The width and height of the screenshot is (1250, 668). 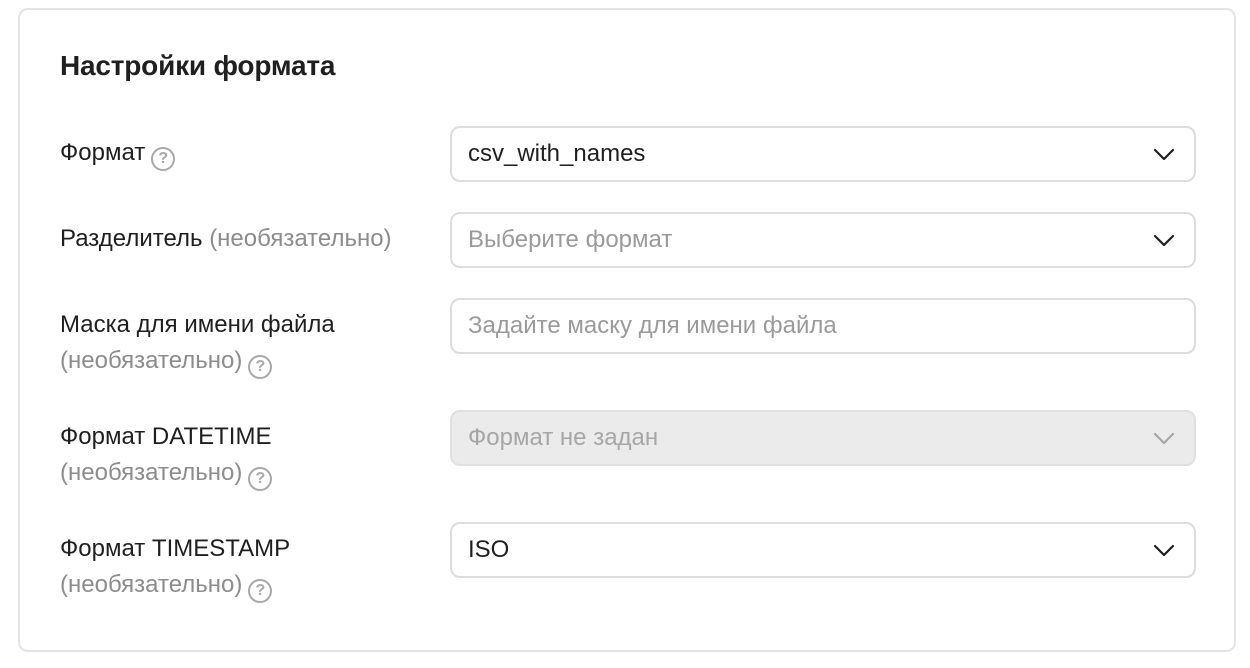 I want to click on delimiter-select: Выберите формат, so click(x=823, y=240).